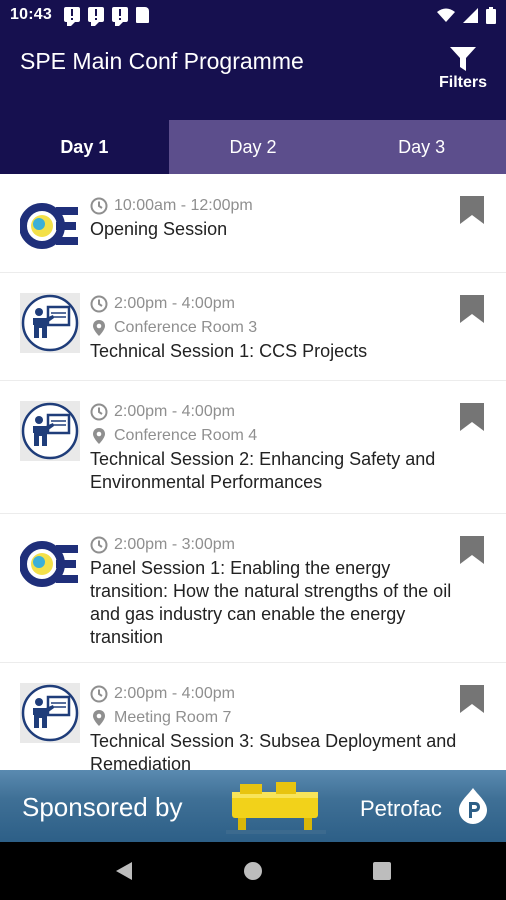 This screenshot has height=900, width=506. Describe the element at coordinates (162, 61) in the screenshot. I see `app-title: SPE Main Conf Programme` at that location.